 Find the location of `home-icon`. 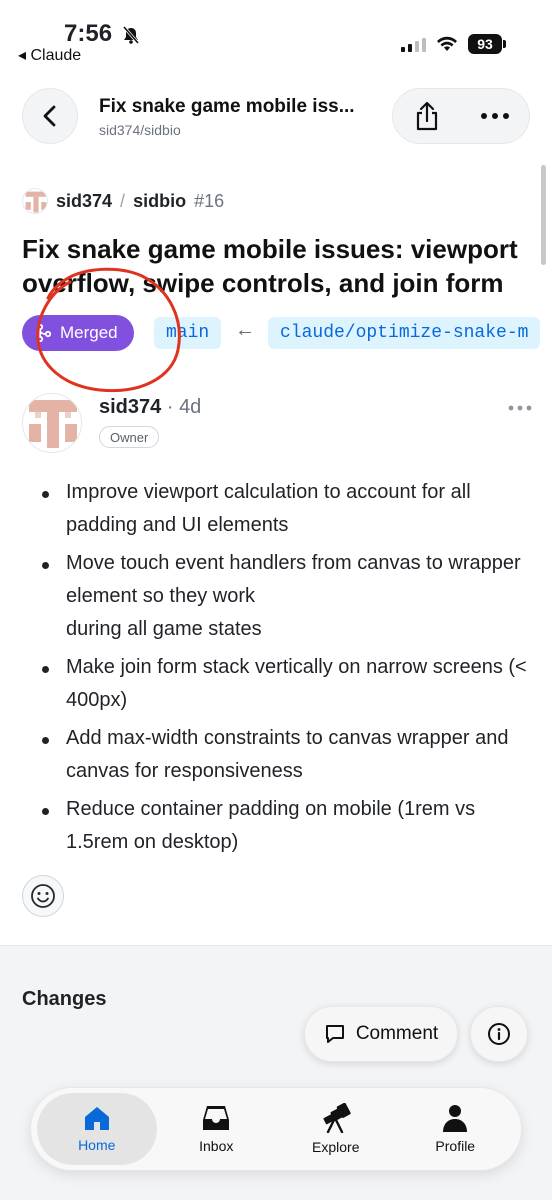

home-icon is located at coordinates (96, 1118).